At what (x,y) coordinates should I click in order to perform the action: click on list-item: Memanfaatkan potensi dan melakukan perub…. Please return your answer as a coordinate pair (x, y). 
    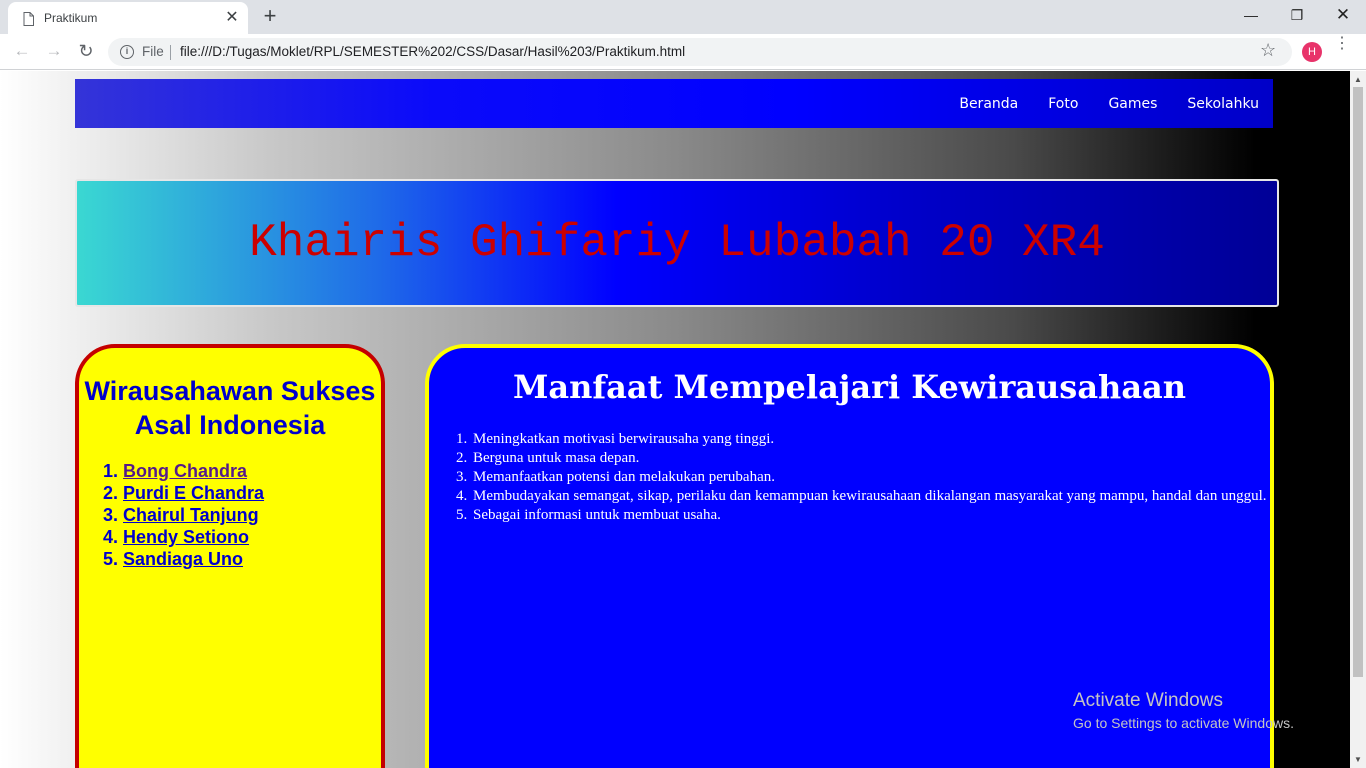
    Looking at the image, I should click on (870, 477).